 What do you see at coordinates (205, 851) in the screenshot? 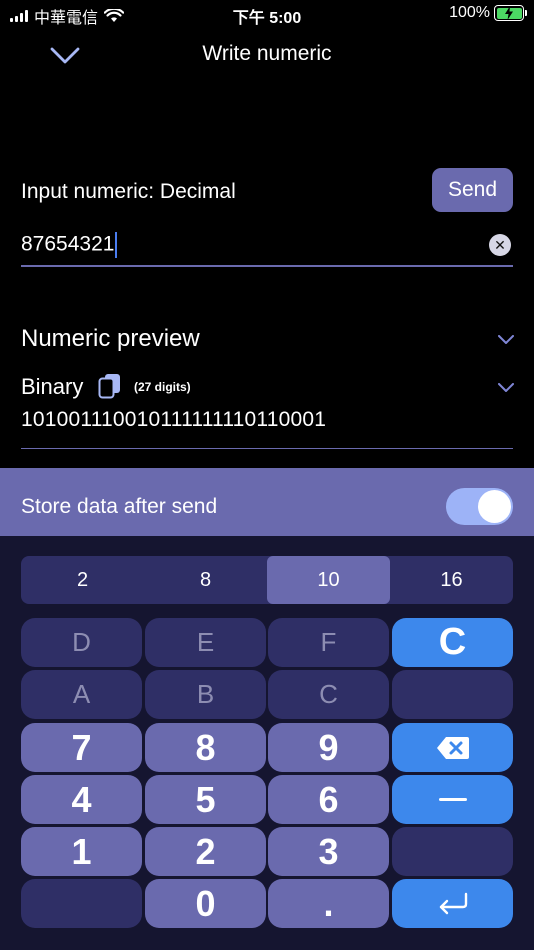
I see `key-2: 2` at bounding box center [205, 851].